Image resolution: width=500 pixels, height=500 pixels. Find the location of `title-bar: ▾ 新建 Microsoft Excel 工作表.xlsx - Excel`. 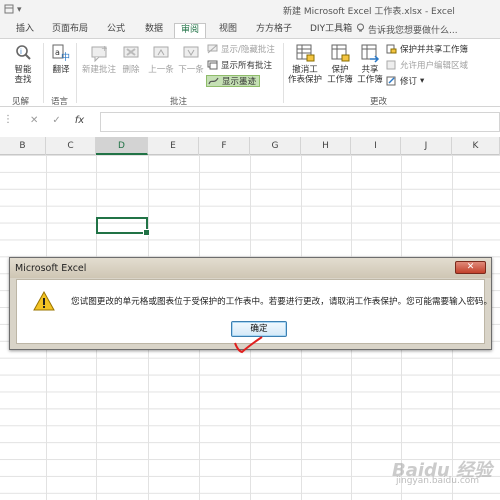

title-bar: ▾ 新建 Microsoft Excel 工作表.xlsx - Excel is located at coordinates (250, 10).